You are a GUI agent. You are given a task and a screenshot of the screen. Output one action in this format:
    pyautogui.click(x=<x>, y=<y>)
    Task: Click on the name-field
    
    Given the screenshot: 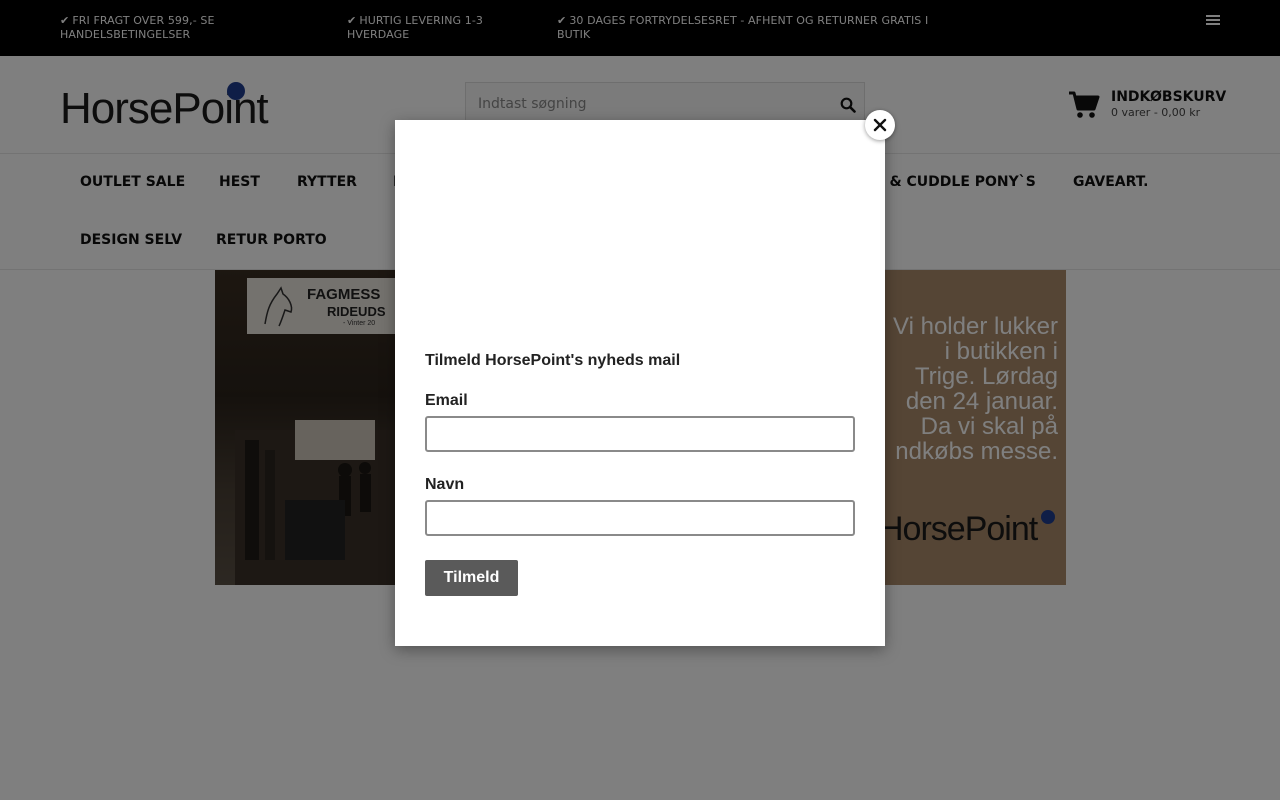 What is the action you would take?
    pyautogui.click(x=640, y=518)
    